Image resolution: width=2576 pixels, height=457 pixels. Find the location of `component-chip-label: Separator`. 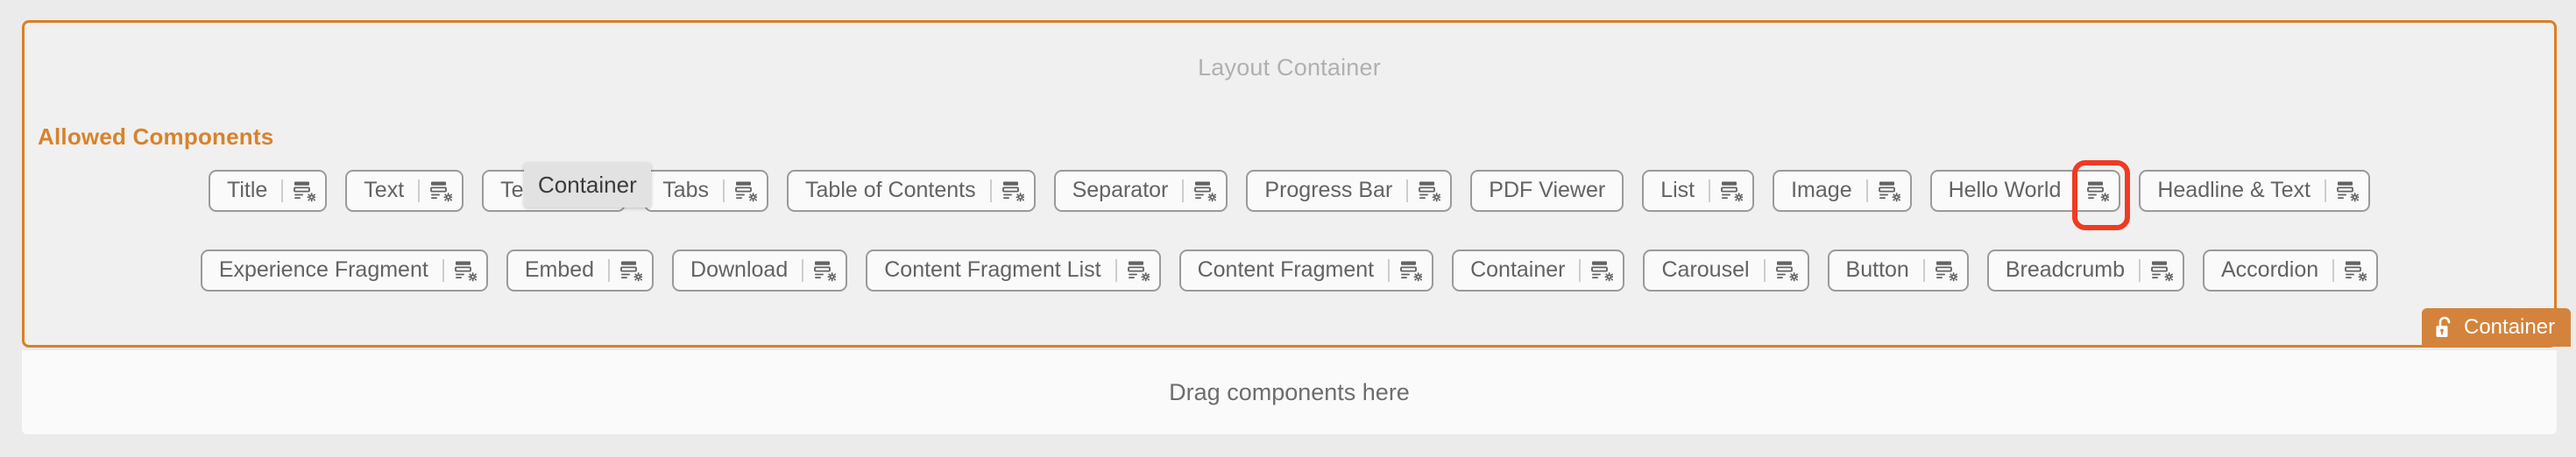

component-chip-label: Separator is located at coordinates (1120, 189).